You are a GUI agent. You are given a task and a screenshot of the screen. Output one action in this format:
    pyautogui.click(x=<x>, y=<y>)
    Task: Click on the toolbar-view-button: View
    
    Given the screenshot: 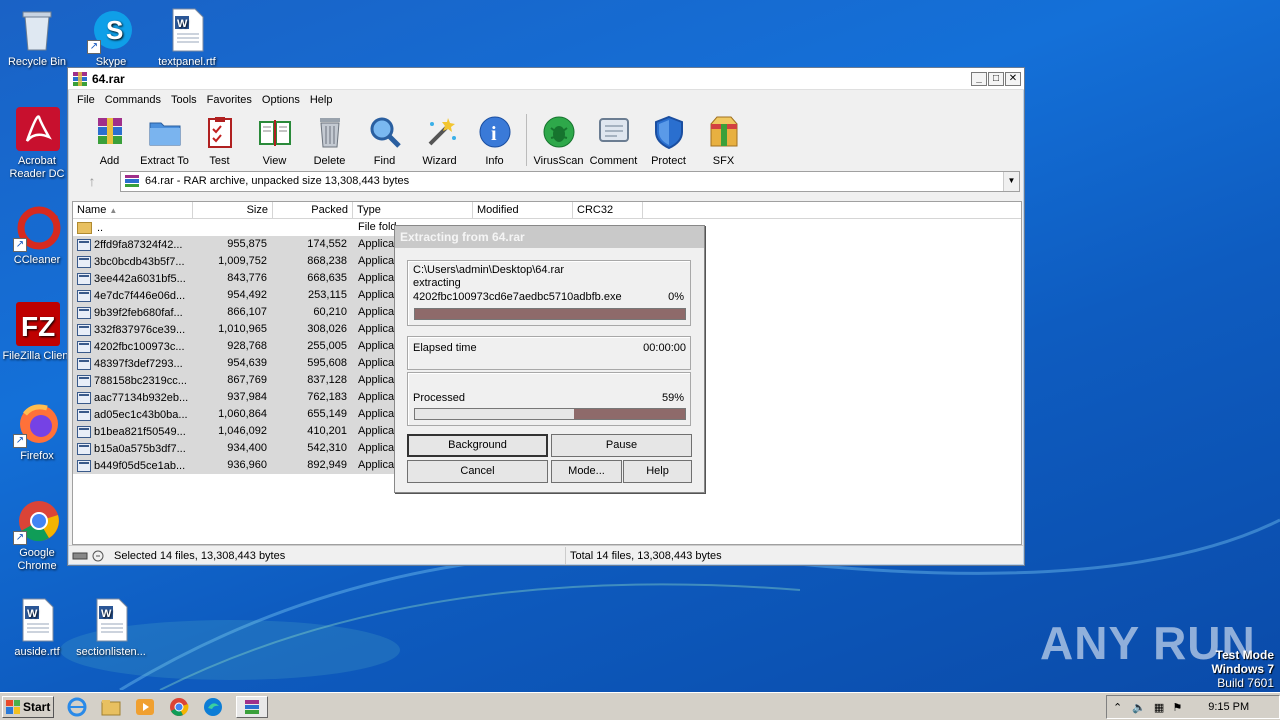 What is the action you would take?
    pyautogui.click(x=274, y=140)
    